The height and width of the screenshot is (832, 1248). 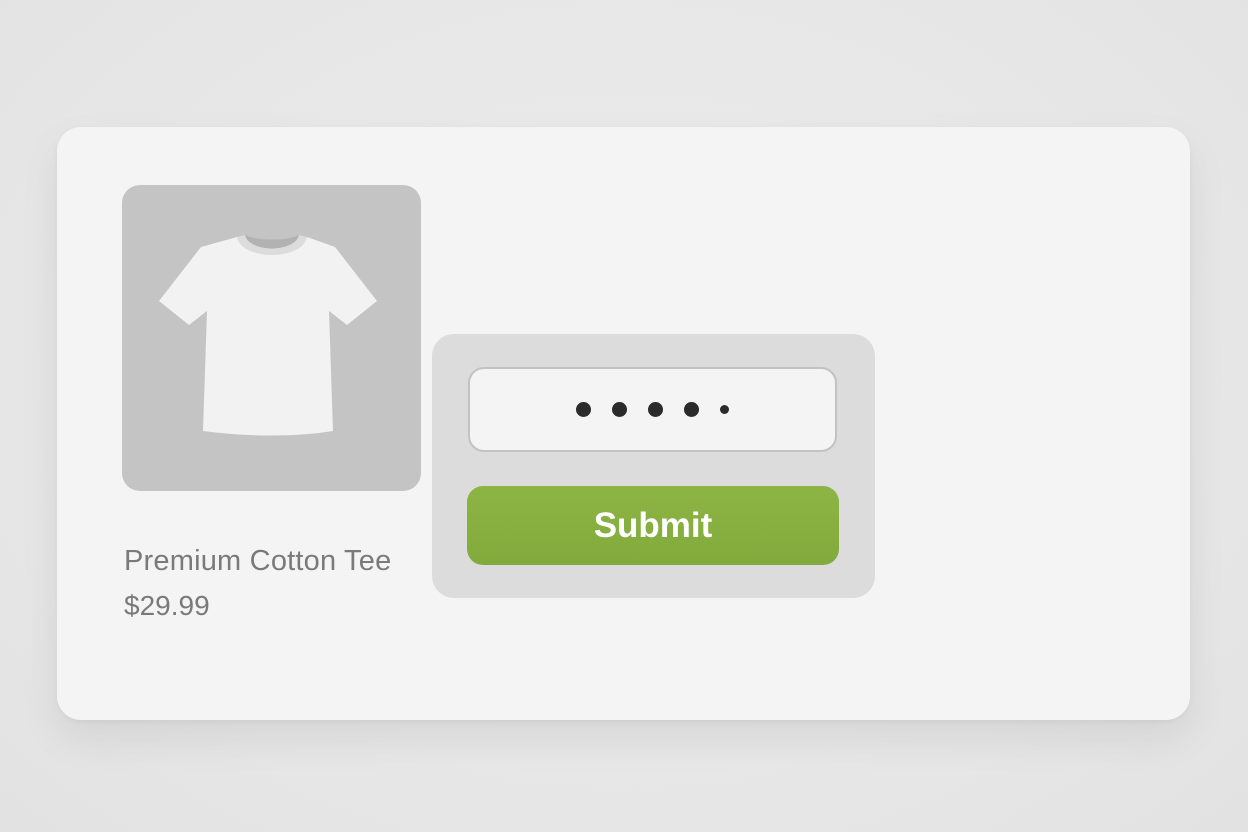 I want to click on product-image, so click(x=271, y=338).